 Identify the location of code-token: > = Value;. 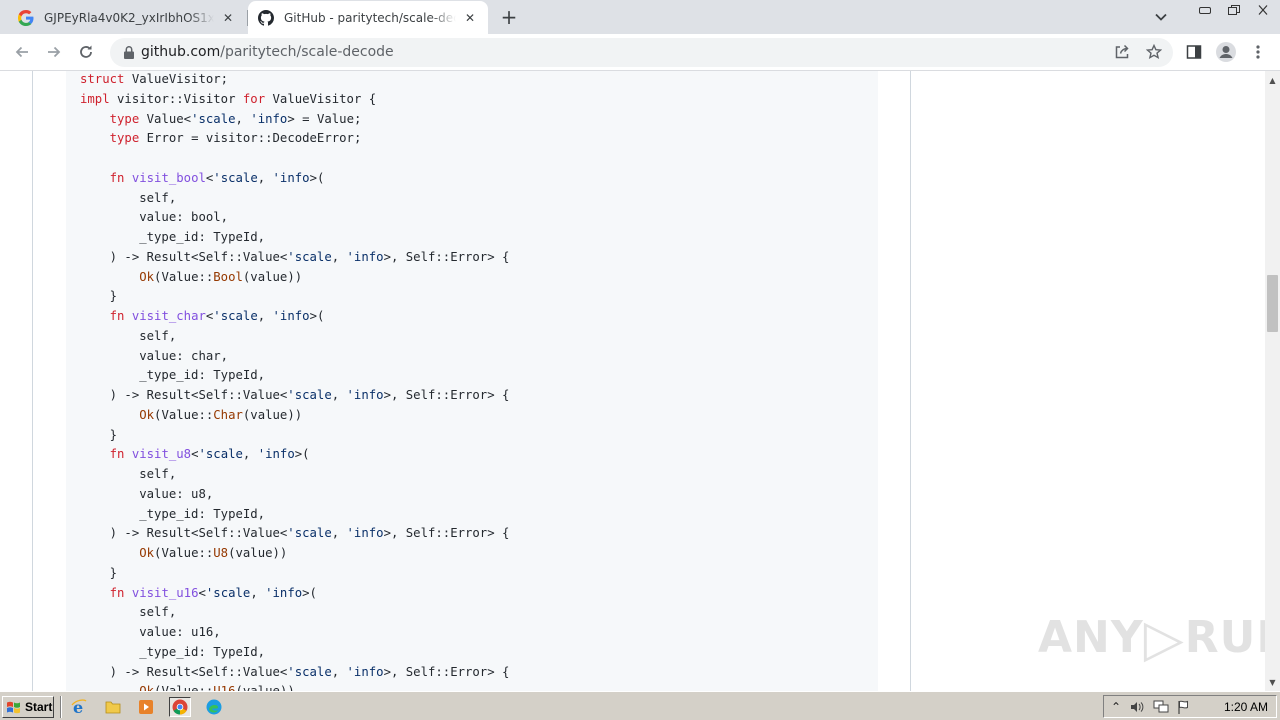
(324, 118).